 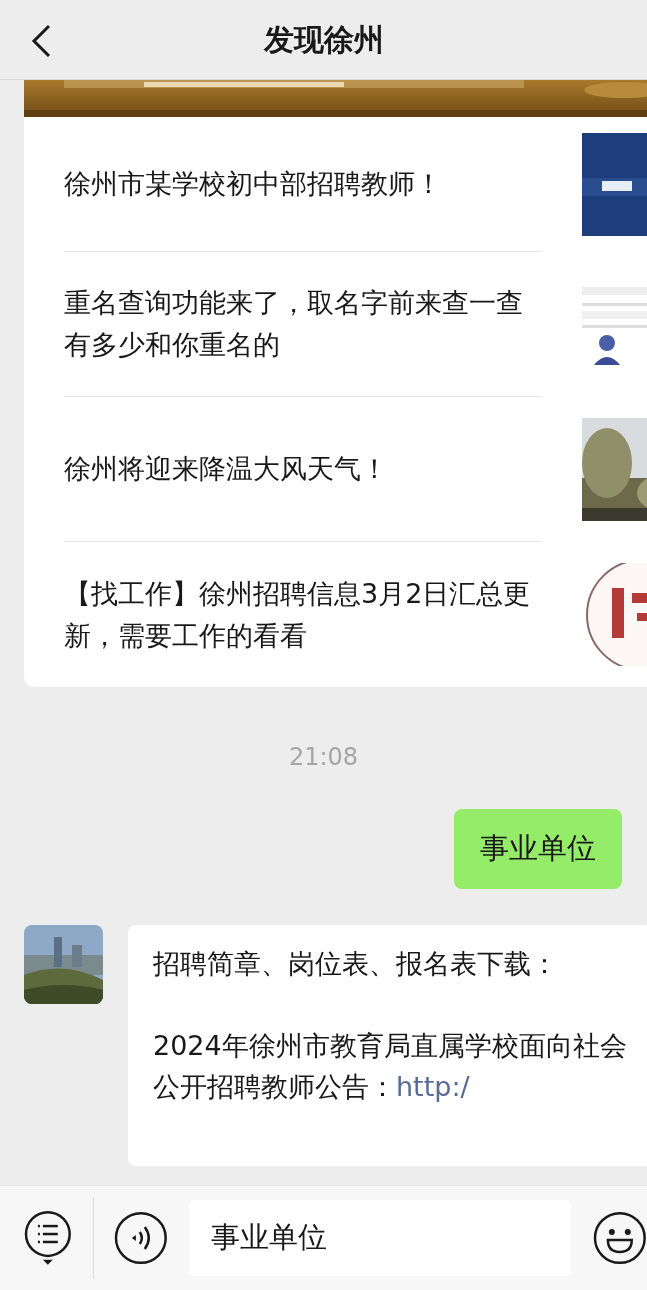 I want to click on chat-title: 发现徐州, so click(x=323, y=40).